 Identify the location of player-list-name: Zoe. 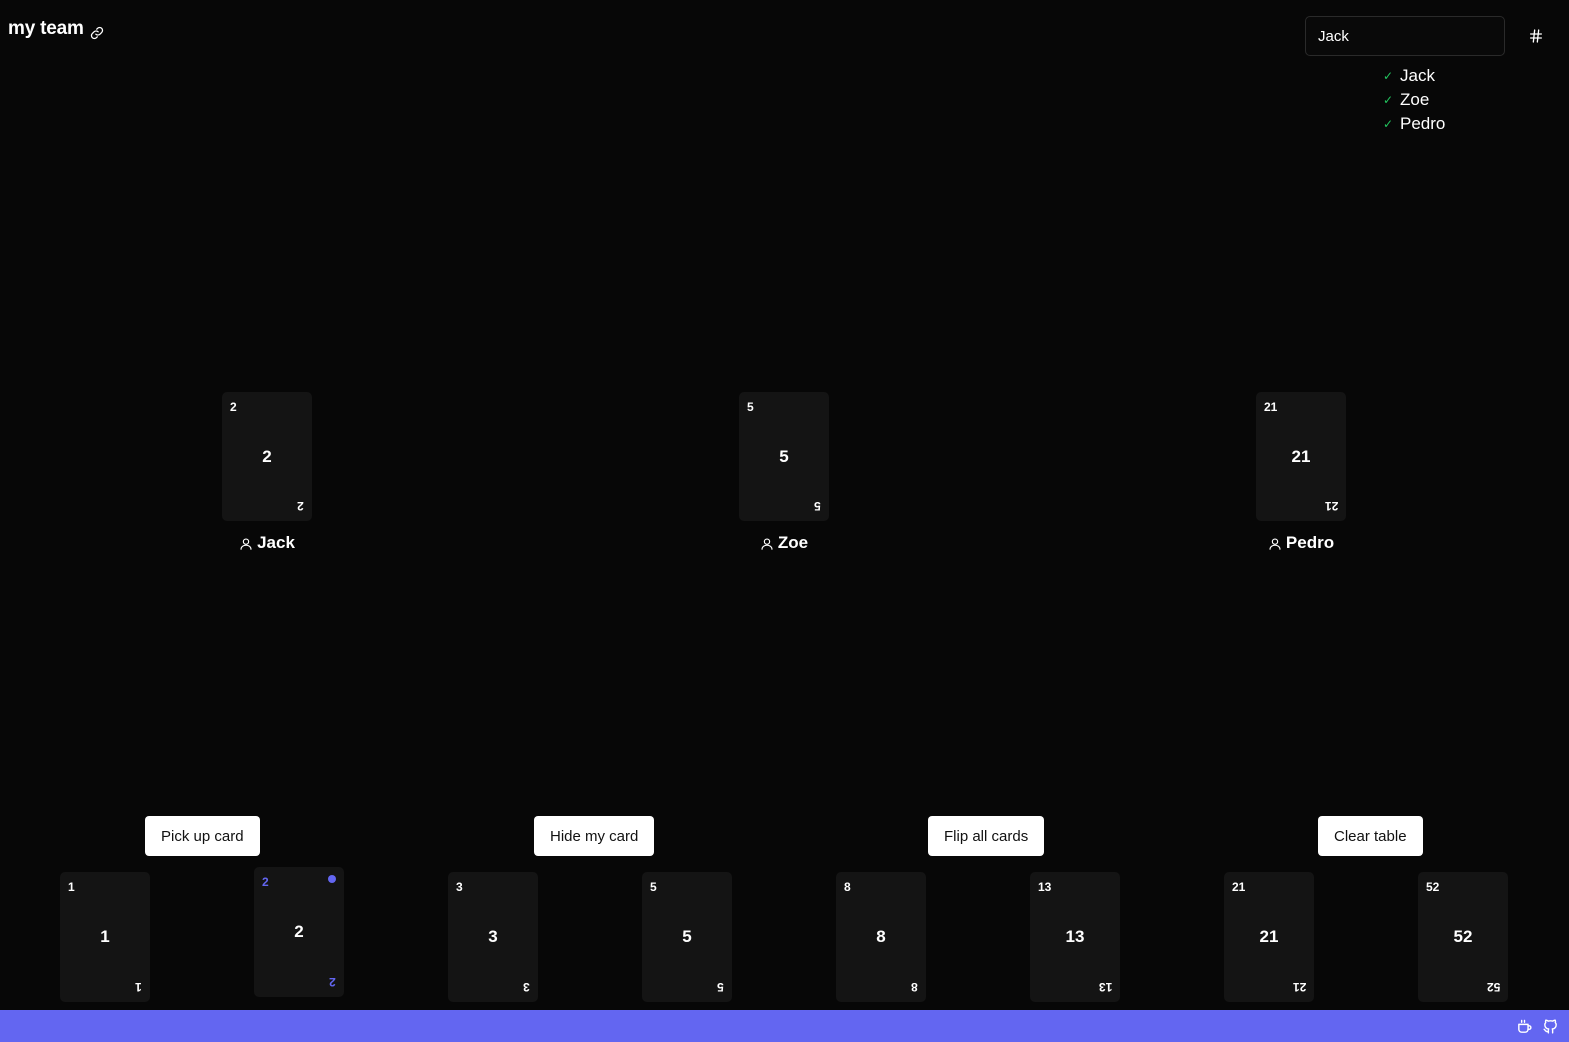
(1415, 99).